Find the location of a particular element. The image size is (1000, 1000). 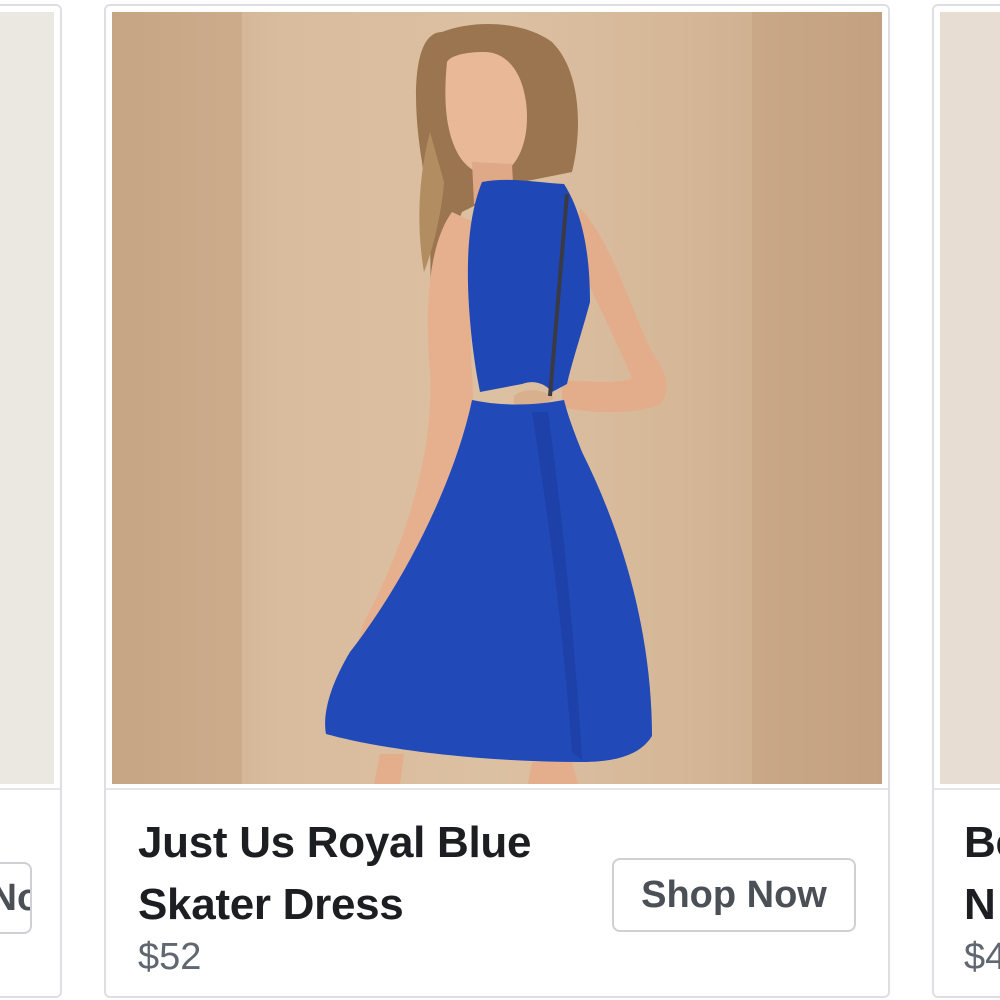

product-price: $52 is located at coordinates (170, 957).